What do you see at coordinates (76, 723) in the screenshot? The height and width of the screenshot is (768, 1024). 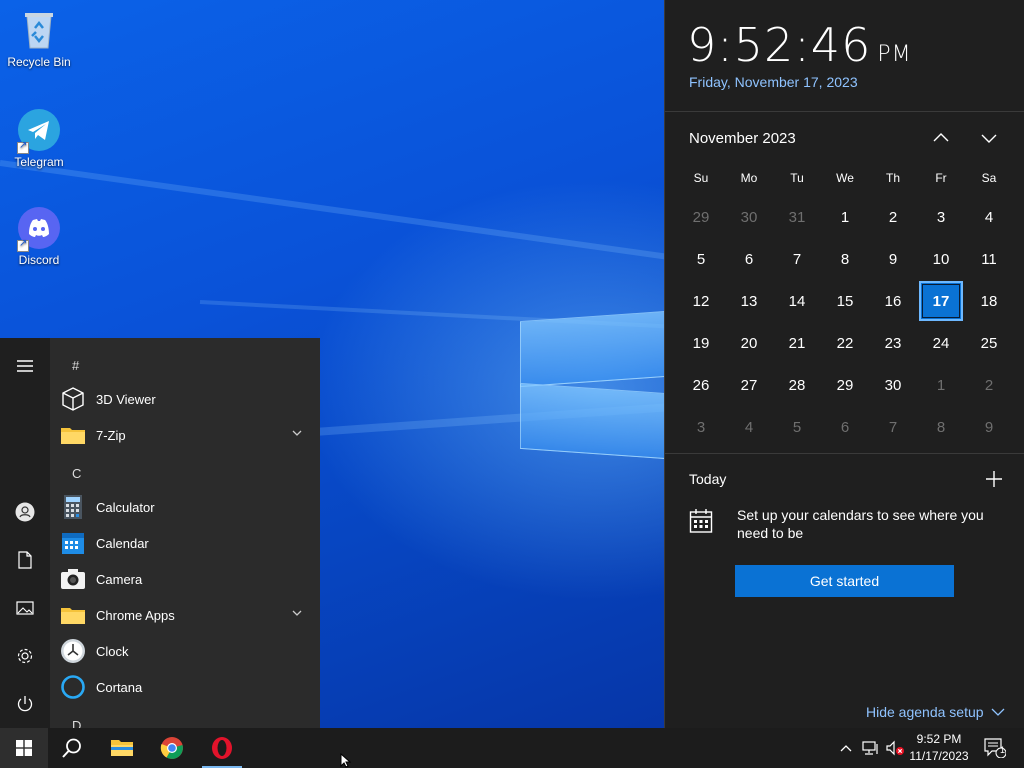 I see `section-header-d: D` at bounding box center [76, 723].